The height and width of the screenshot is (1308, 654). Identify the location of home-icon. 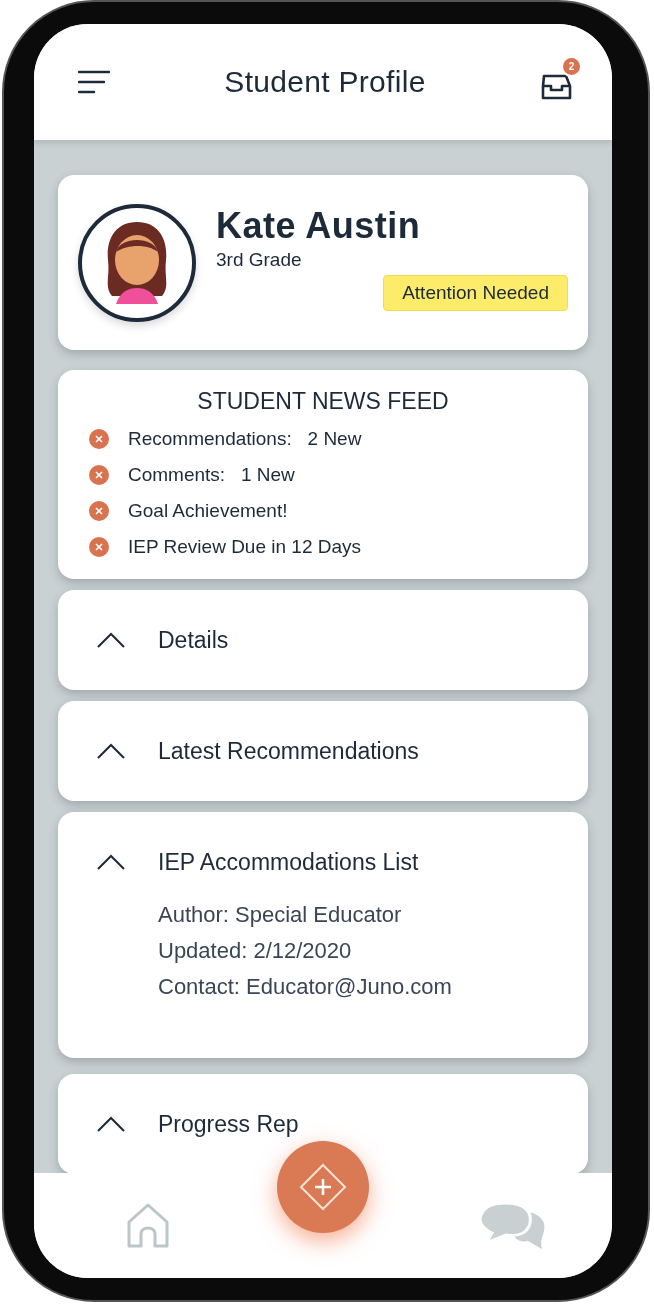
(148, 1225).